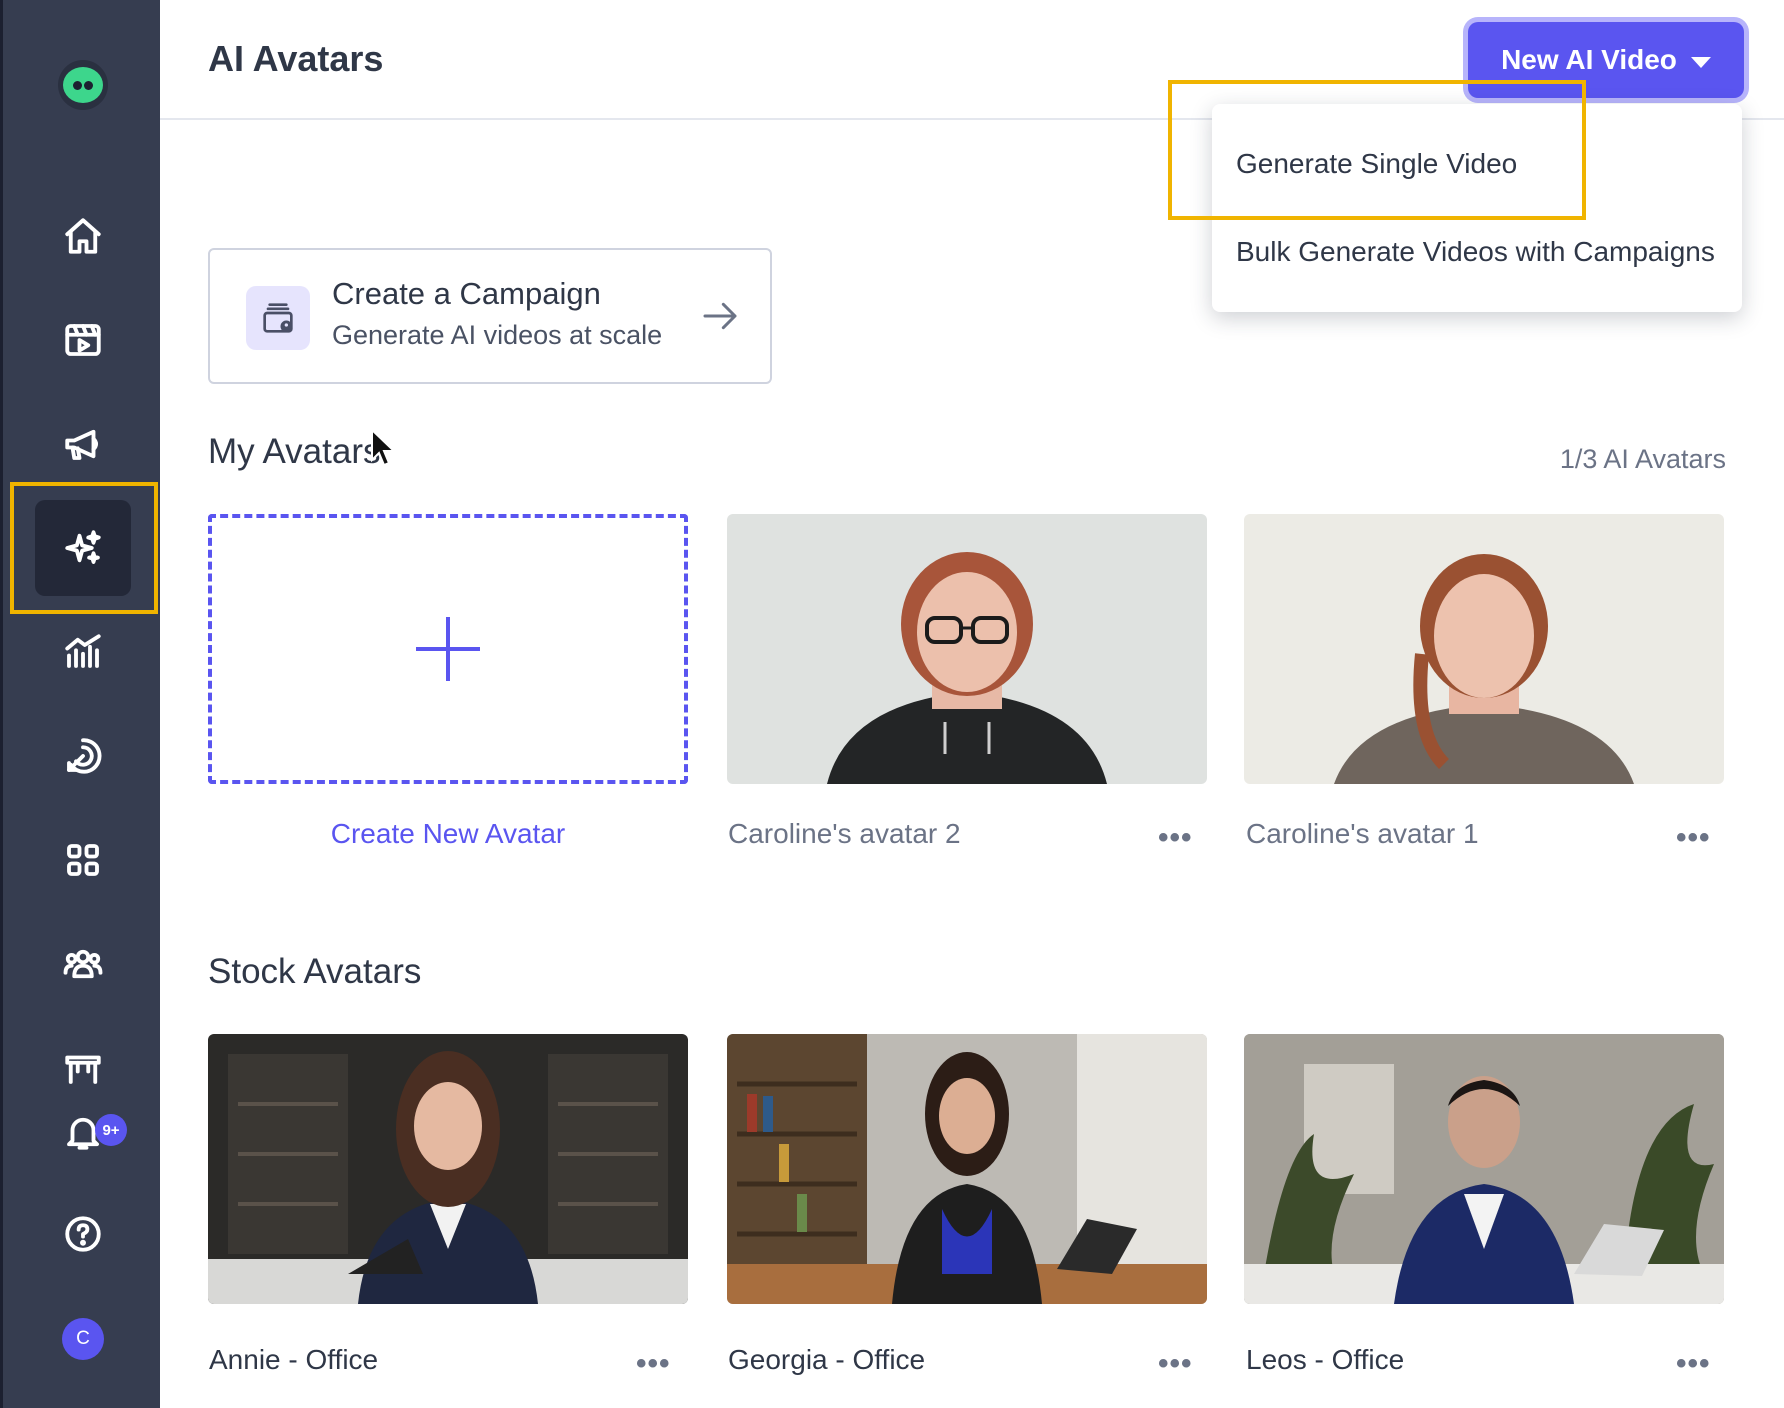 The width and height of the screenshot is (1784, 1408). I want to click on avatar-name: Caroline's avatar 1, so click(1362, 833).